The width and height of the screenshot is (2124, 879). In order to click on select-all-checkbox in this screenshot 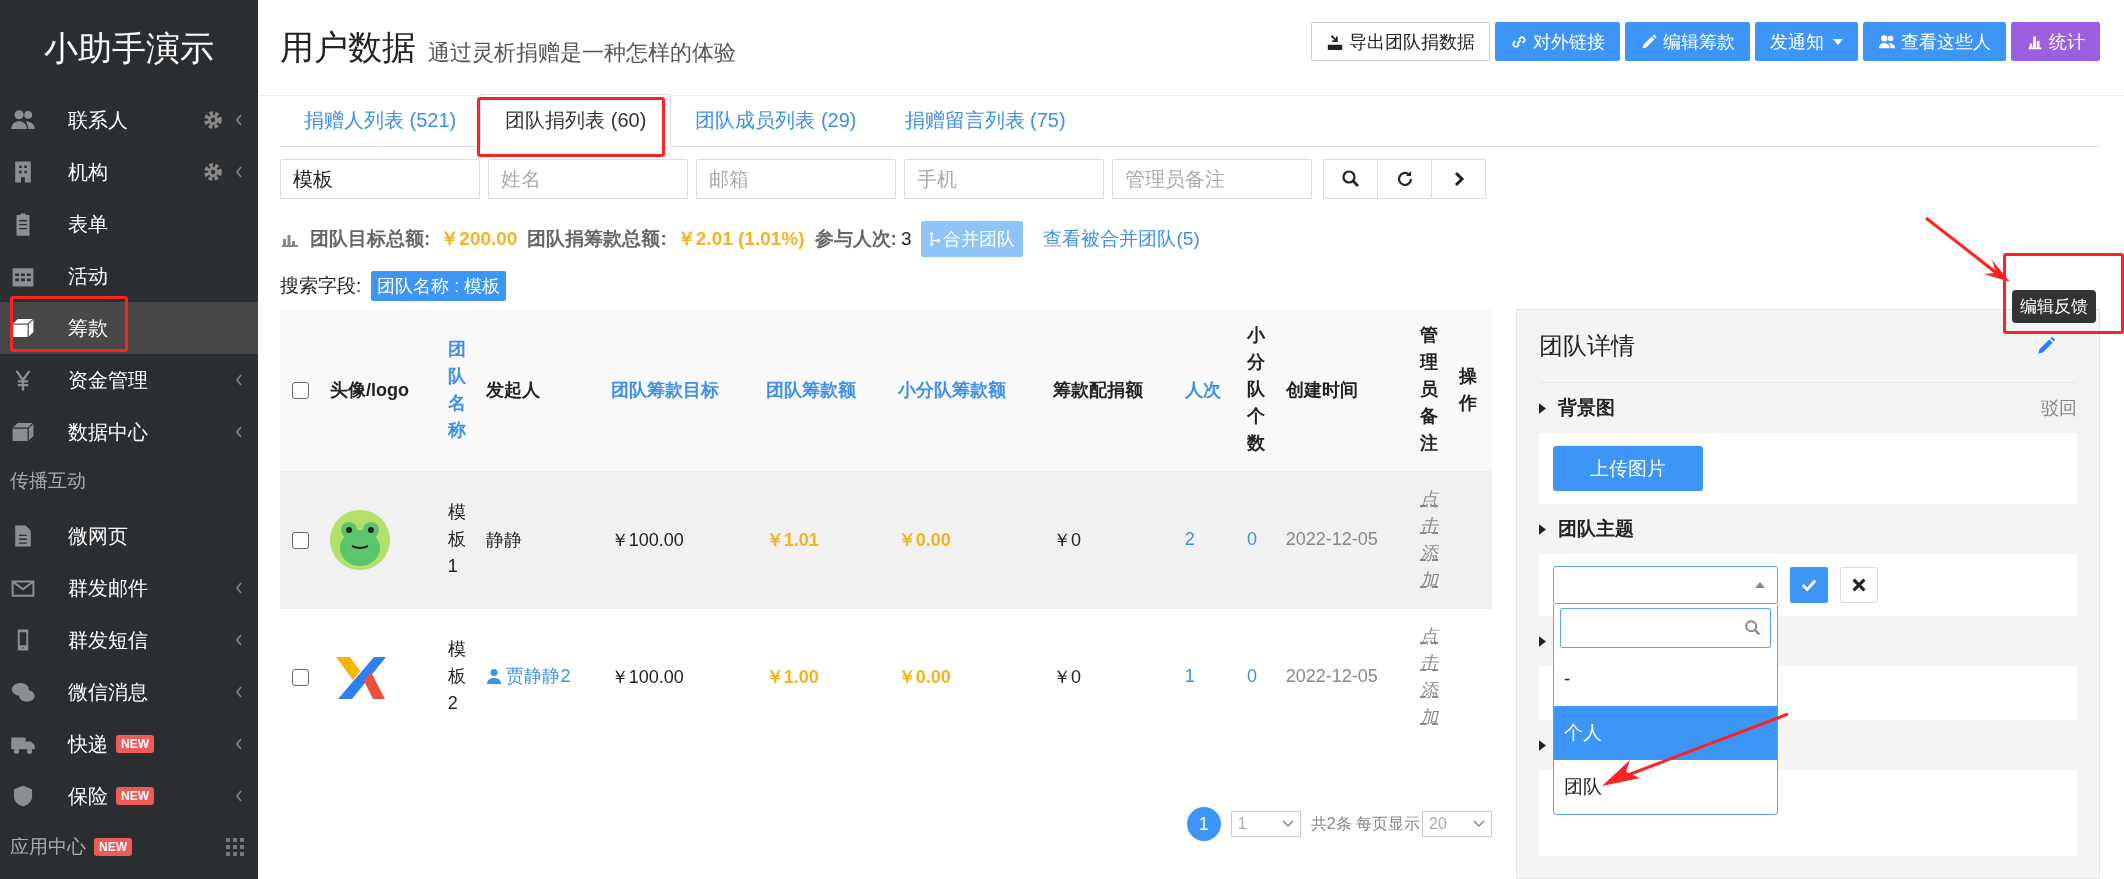, I will do `click(300, 390)`.